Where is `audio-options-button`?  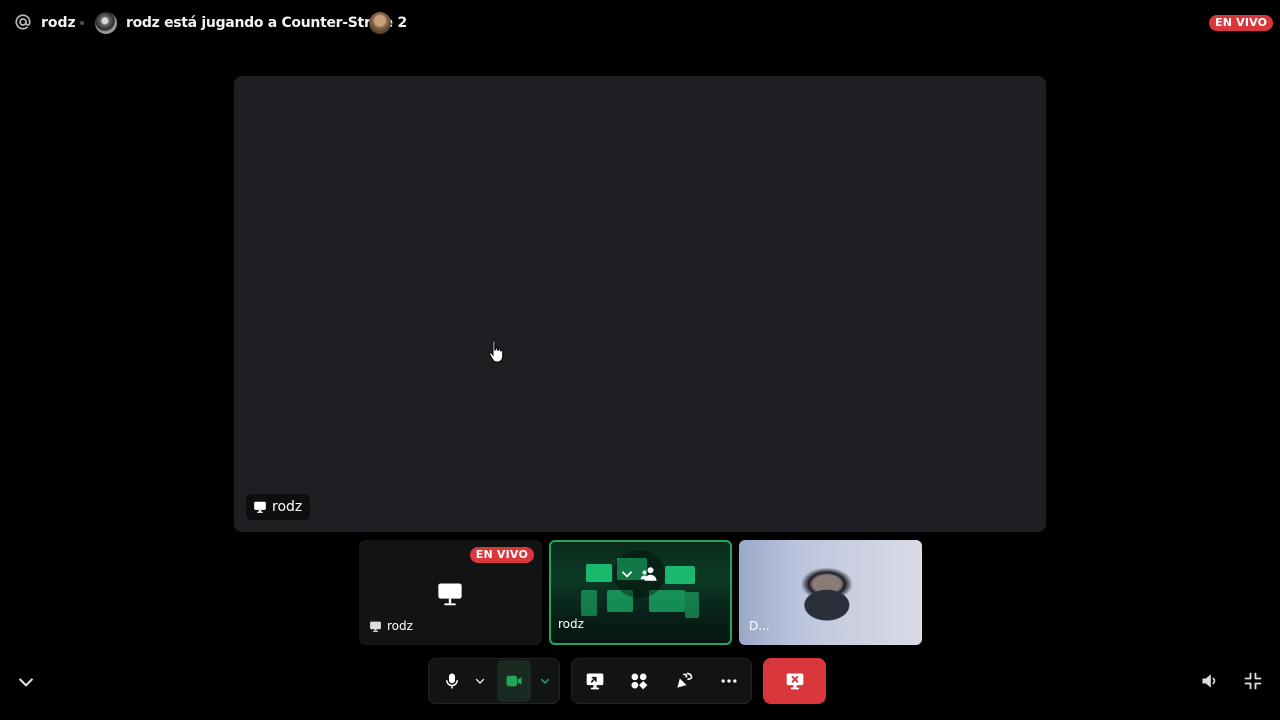 audio-options-button is located at coordinates (480, 681).